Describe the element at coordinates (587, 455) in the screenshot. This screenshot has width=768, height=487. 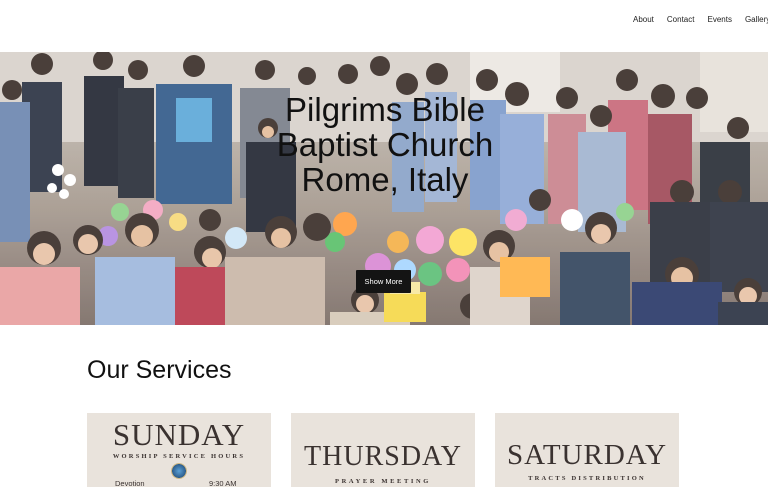
I see `card-title: SATURDAY` at that location.